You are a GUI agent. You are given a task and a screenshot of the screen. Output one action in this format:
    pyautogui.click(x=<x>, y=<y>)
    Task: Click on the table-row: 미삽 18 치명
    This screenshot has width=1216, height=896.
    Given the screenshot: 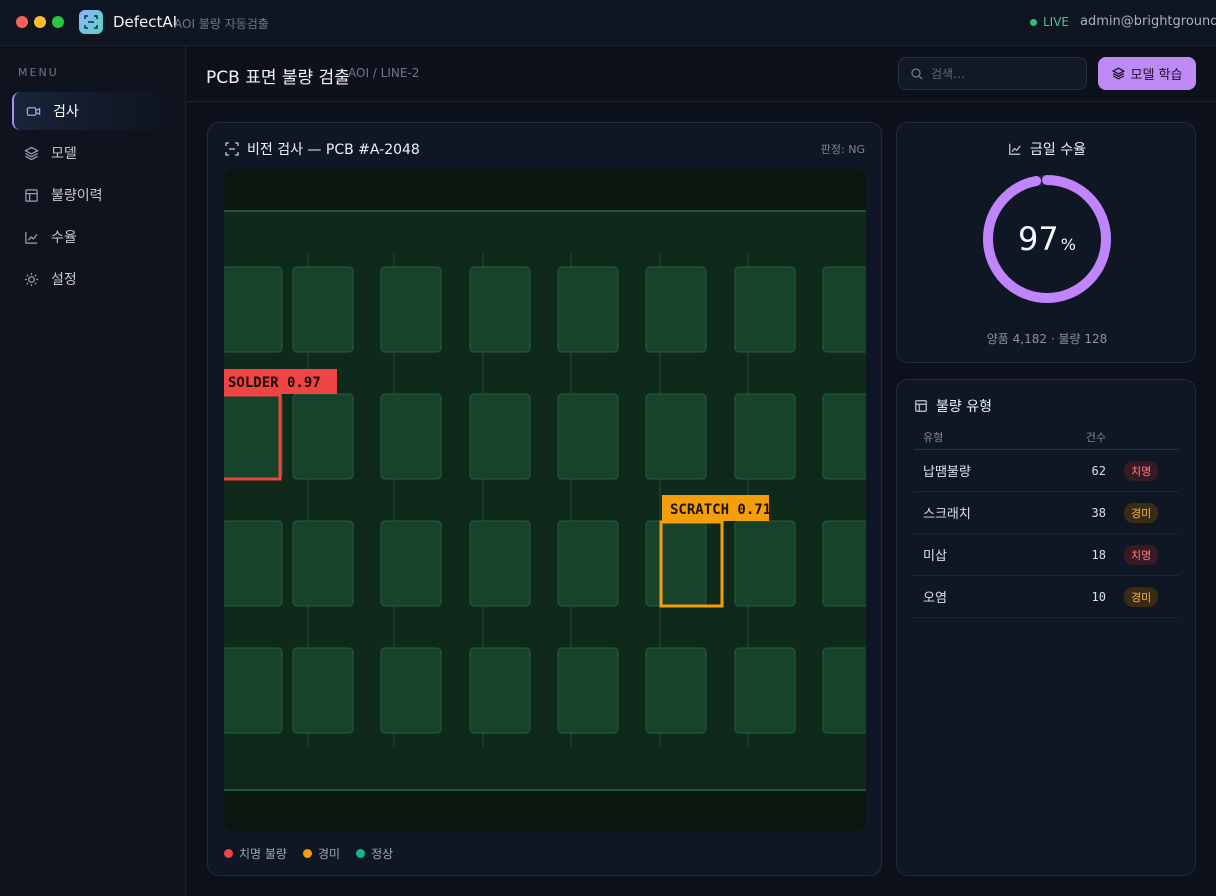 What is the action you would take?
    pyautogui.click(x=1046, y=555)
    